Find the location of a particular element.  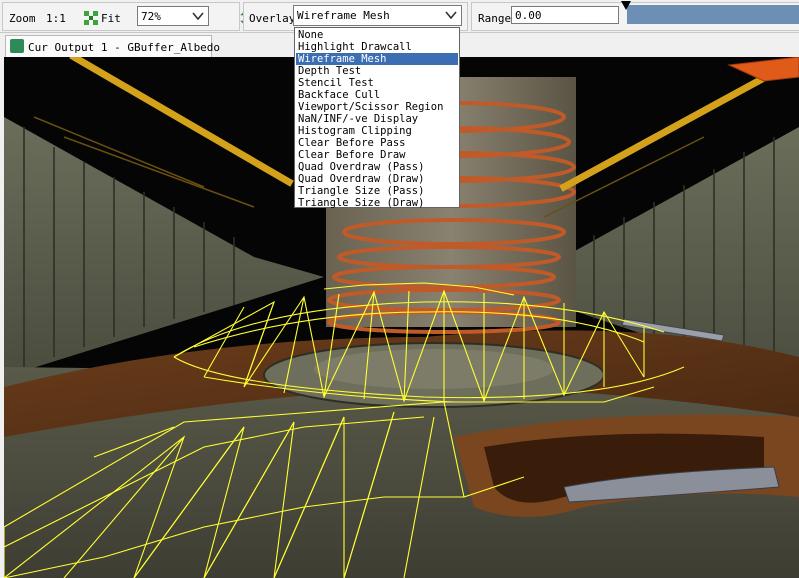

overlay-option: Highlight Drawcall is located at coordinates (377, 47).